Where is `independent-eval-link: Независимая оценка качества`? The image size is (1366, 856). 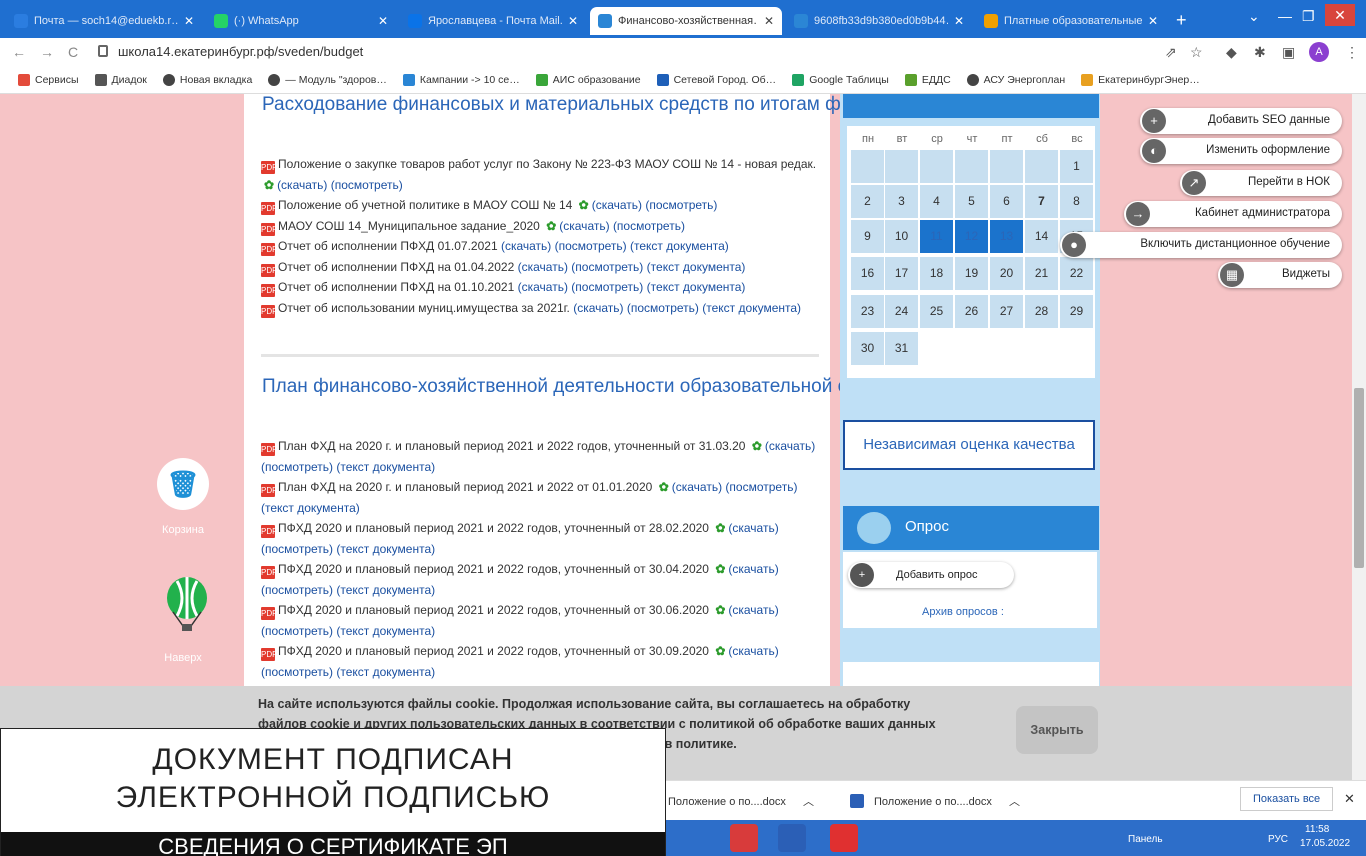 independent-eval-link: Независимая оценка качества is located at coordinates (969, 445).